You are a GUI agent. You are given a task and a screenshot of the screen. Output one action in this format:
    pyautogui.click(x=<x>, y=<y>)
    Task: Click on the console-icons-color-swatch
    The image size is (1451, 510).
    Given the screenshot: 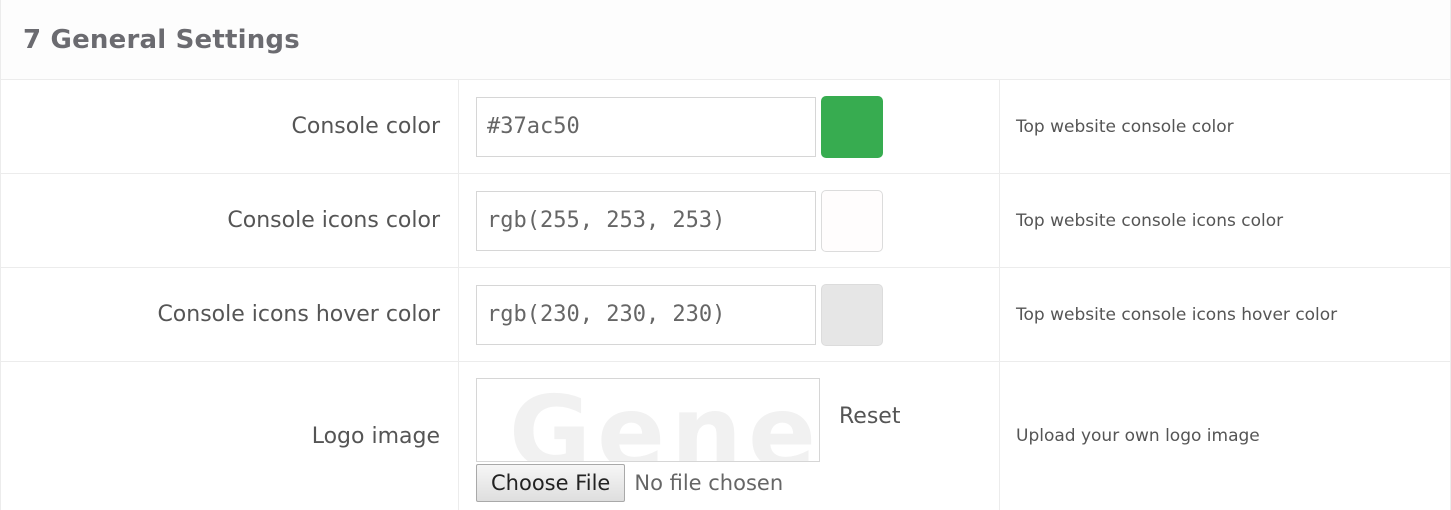 What is the action you would take?
    pyautogui.click(x=852, y=220)
    